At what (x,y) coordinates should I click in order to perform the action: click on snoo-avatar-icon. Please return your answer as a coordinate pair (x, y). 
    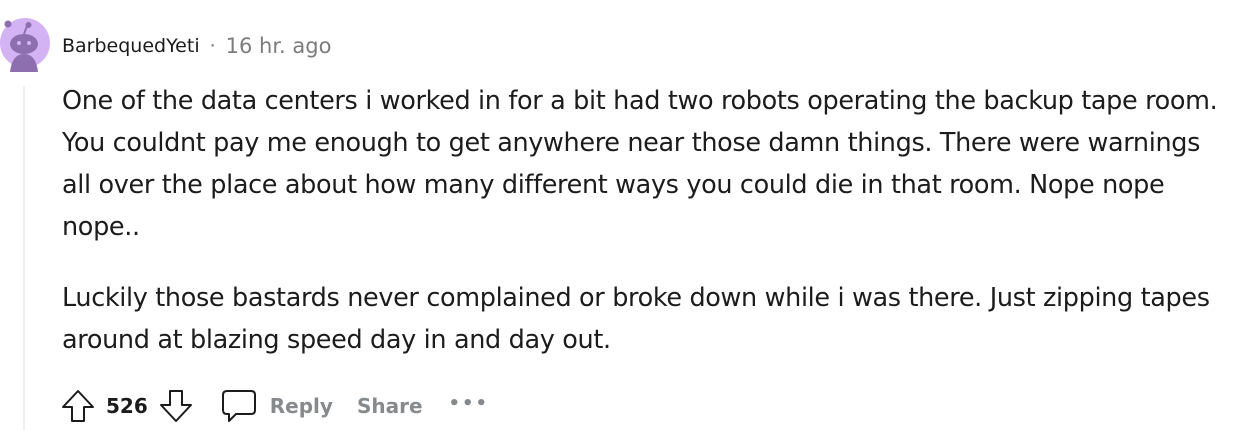
    Looking at the image, I should click on (25, 45).